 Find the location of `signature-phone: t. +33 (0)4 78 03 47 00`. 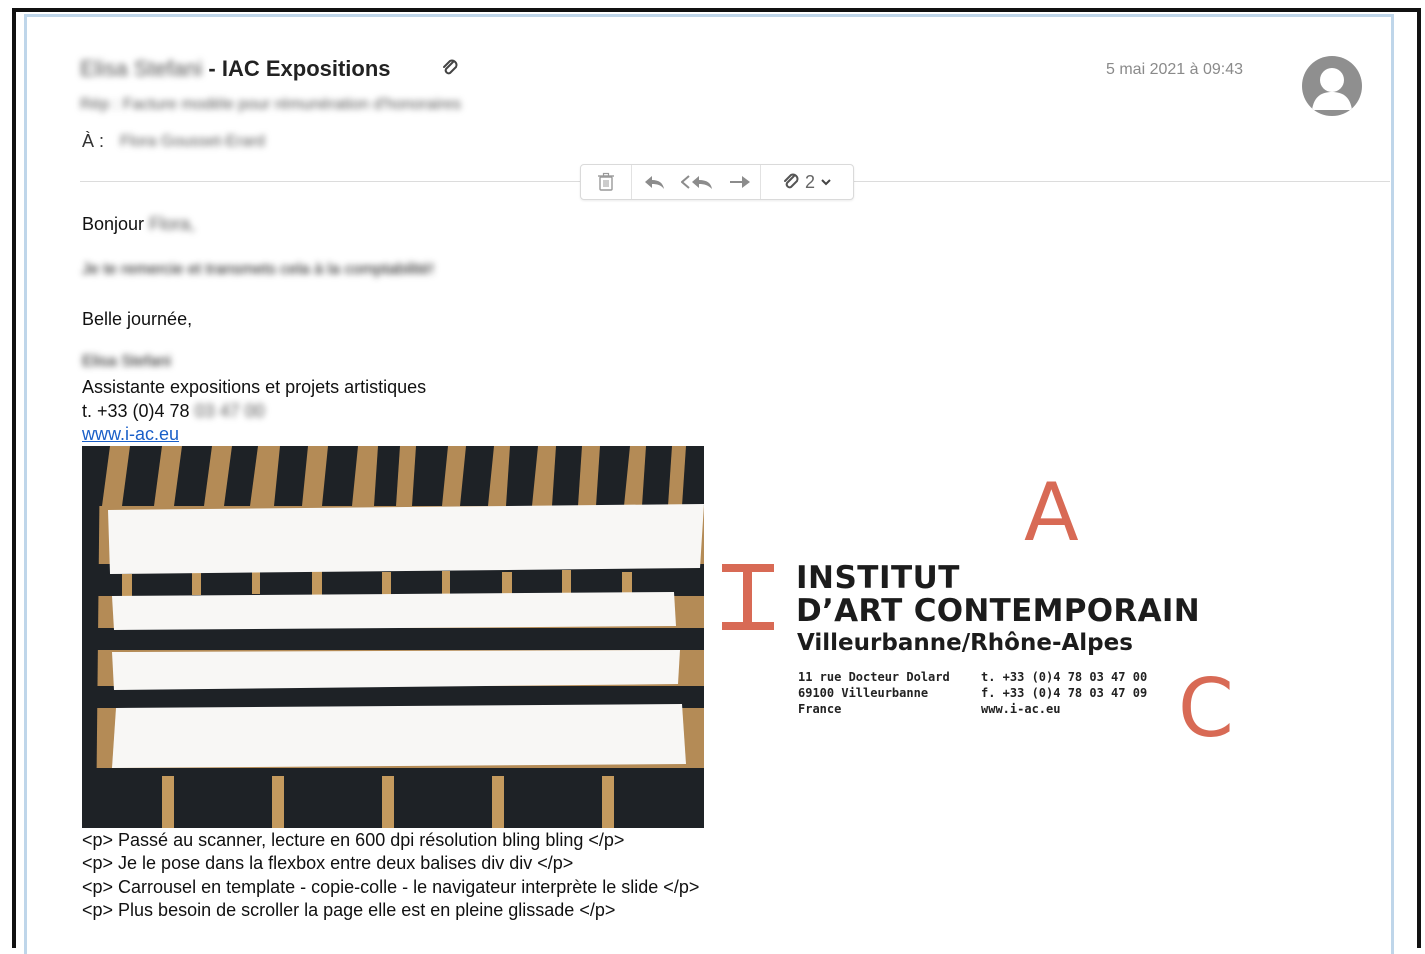

signature-phone: t. +33 (0)4 78 03 47 00 is located at coordinates (173, 411).